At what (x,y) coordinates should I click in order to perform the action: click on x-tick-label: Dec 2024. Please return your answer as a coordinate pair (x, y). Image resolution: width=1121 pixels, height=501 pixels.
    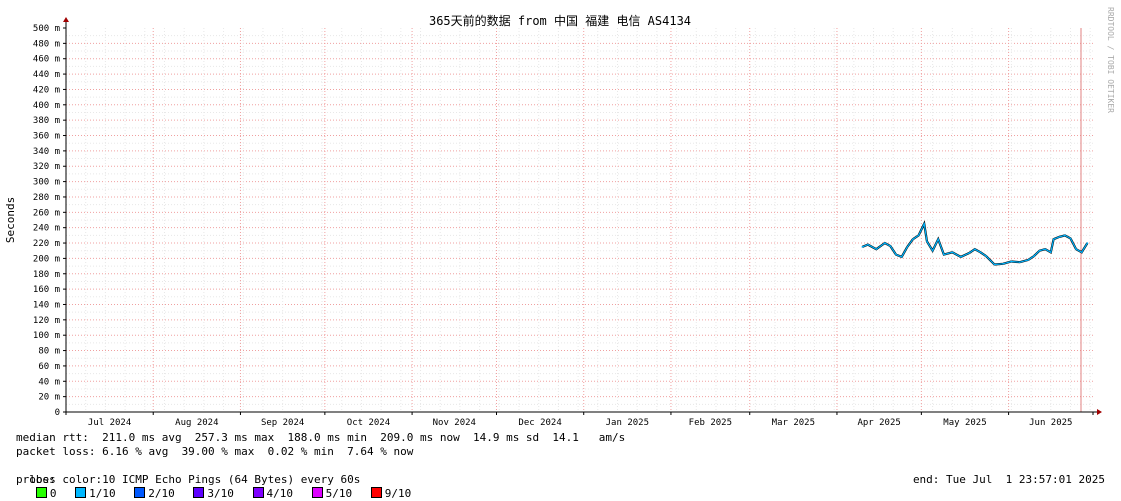
    Looking at the image, I should click on (539, 423).